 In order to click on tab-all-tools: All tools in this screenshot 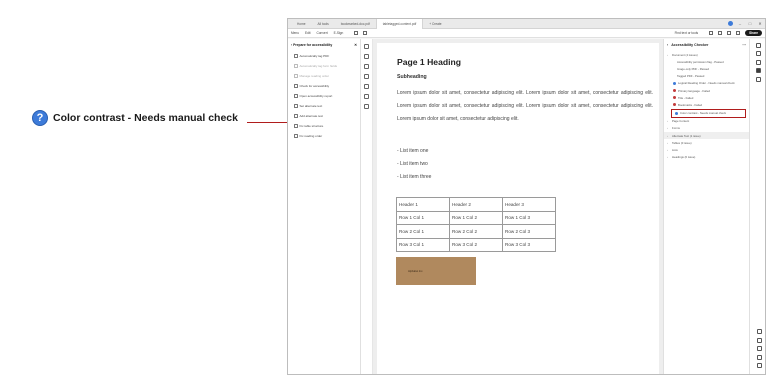, I will do `click(323, 24)`.